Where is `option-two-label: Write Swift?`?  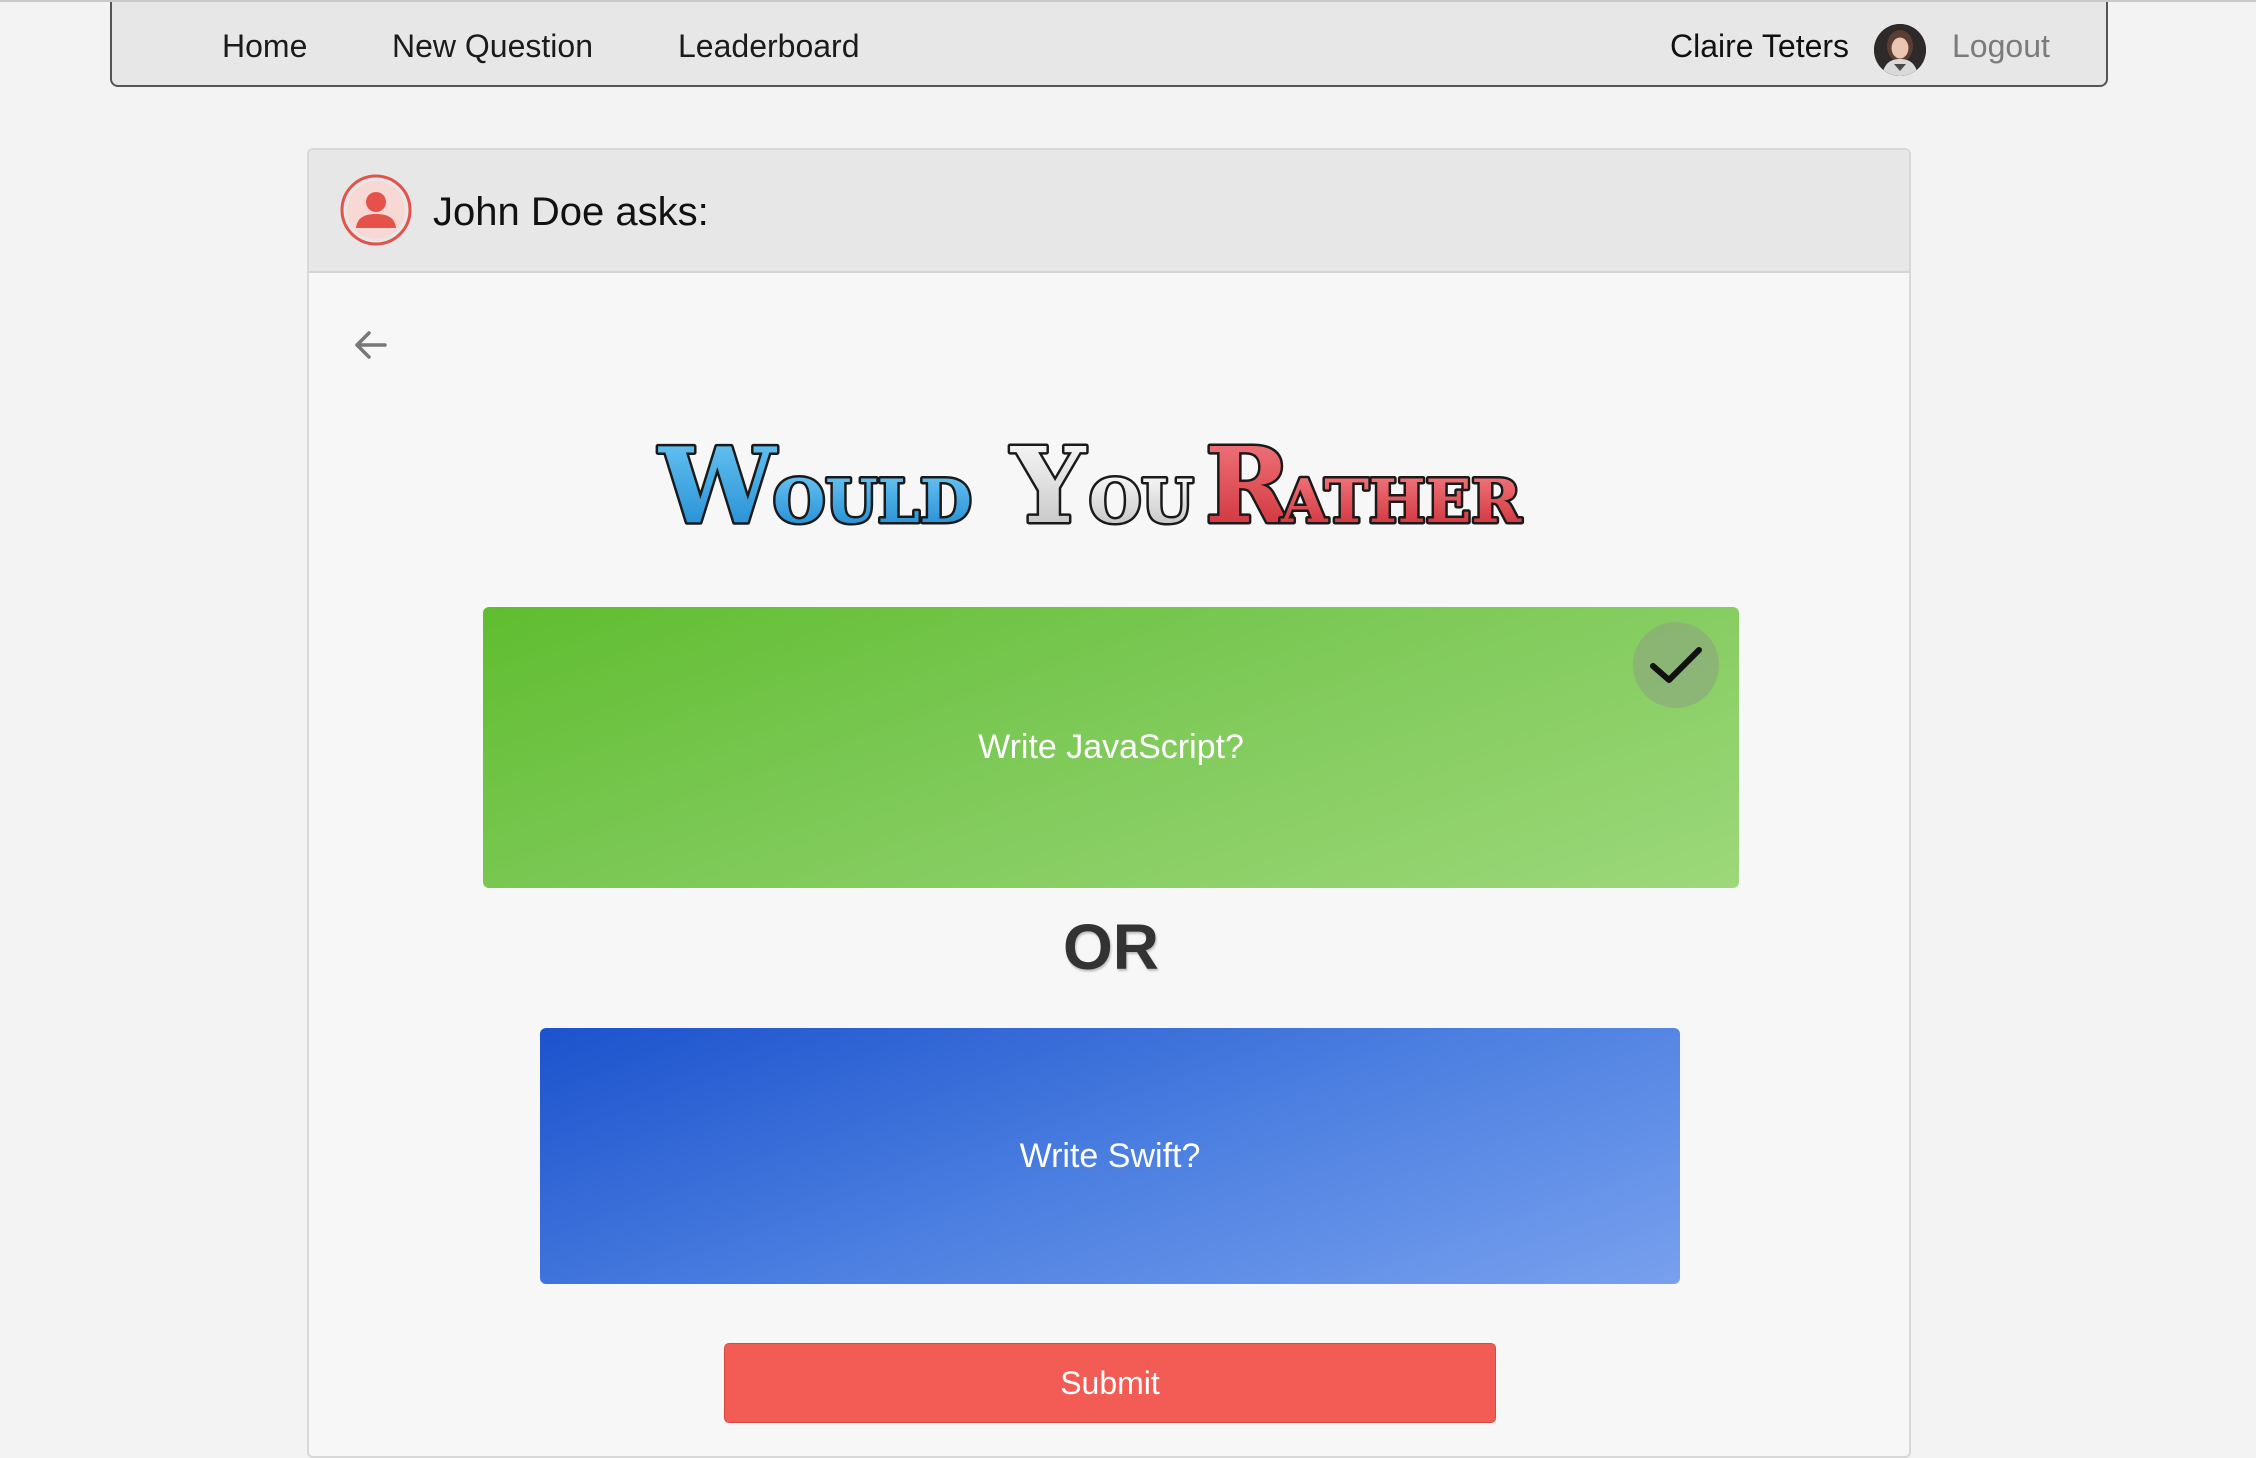
option-two-label: Write Swift? is located at coordinates (1110, 1156).